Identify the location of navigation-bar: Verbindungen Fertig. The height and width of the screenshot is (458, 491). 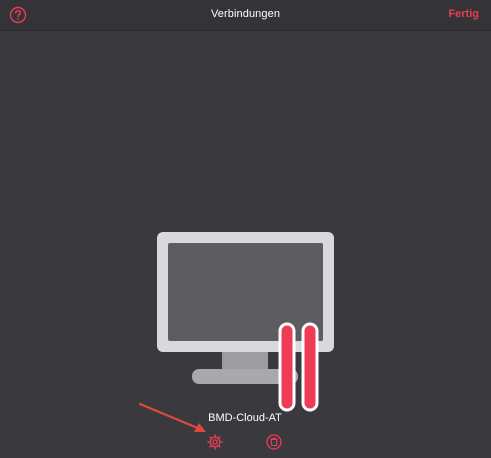
(245, 15).